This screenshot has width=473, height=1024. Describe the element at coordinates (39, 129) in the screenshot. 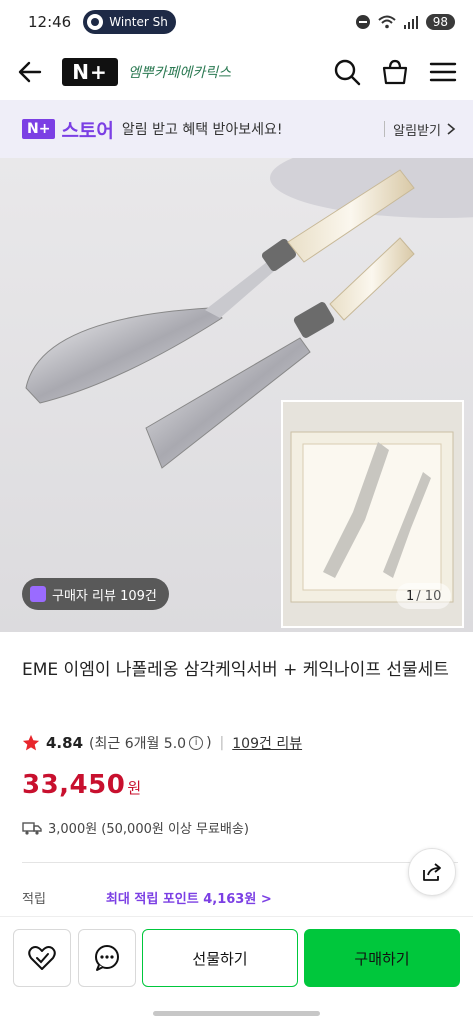

I see `nplus-store-badge: N+` at that location.